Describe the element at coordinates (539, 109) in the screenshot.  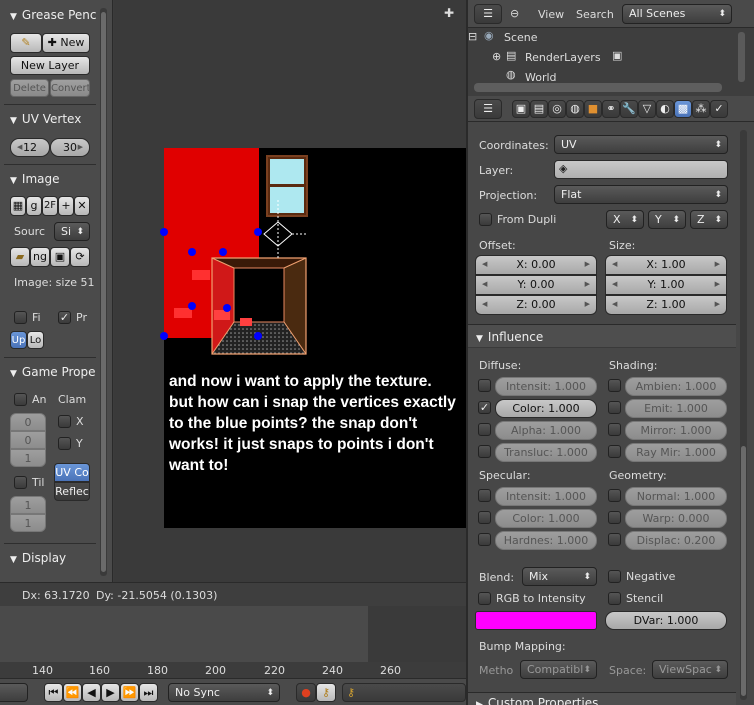
I see `tab-render-layers: ▤` at that location.